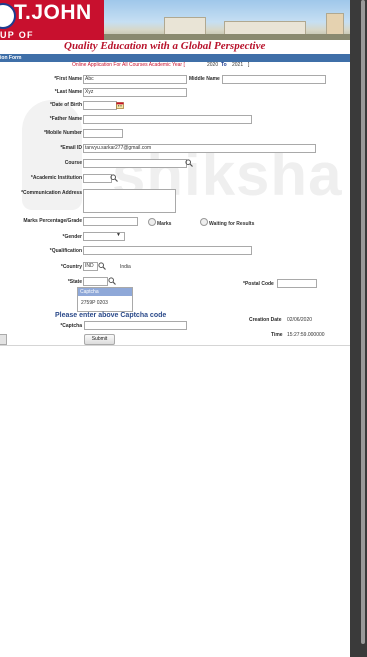 The image size is (367, 657). Describe the element at coordinates (103, 133) in the screenshot. I see `mobile-input` at that location.